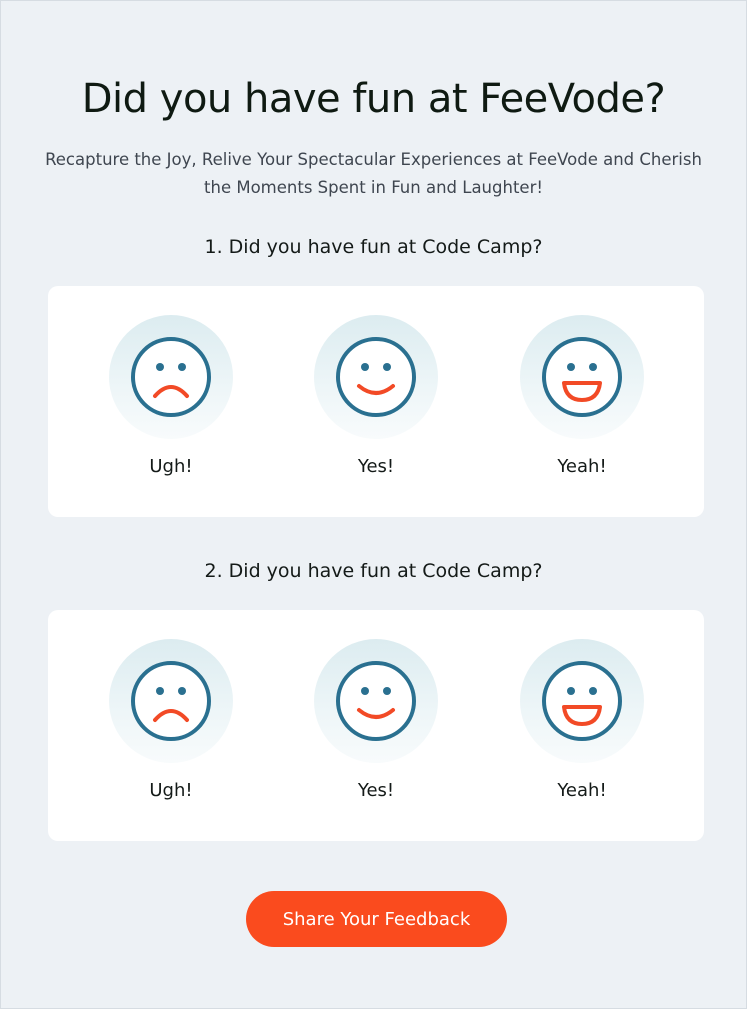  I want to click on question-1-text: 1. Did you have fun at Code Camp?, so click(373, 247).